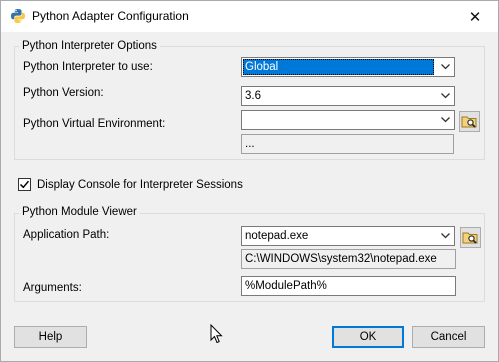 The image size is (499, 362). What do you see at coordinates (253, 96) in the screenshot?
I see `version-select-value: 3.6` at bounding box center [253, 96].